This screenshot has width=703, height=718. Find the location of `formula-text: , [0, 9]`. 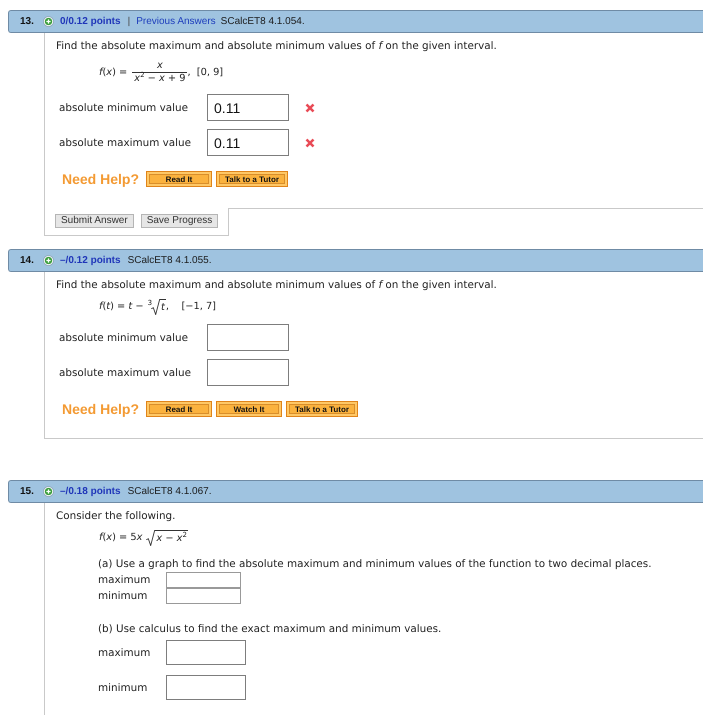

formula-text: , [0, 9] is located at coordinates (205, 73).